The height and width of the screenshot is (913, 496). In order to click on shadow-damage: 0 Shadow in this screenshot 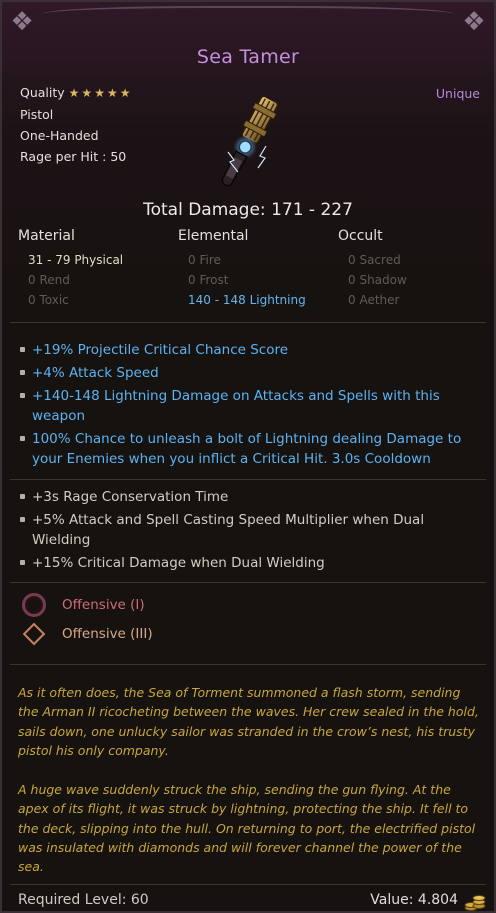, I will do `click(377, 280)`.